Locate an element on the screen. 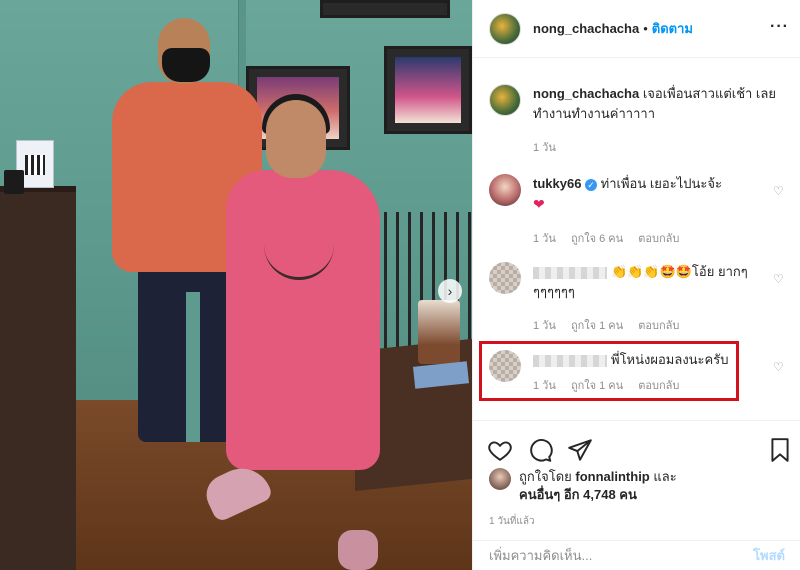 Image resolution: width=800 pixels, height=570 pixels. author-avatar is located at coordinates (505, 28).